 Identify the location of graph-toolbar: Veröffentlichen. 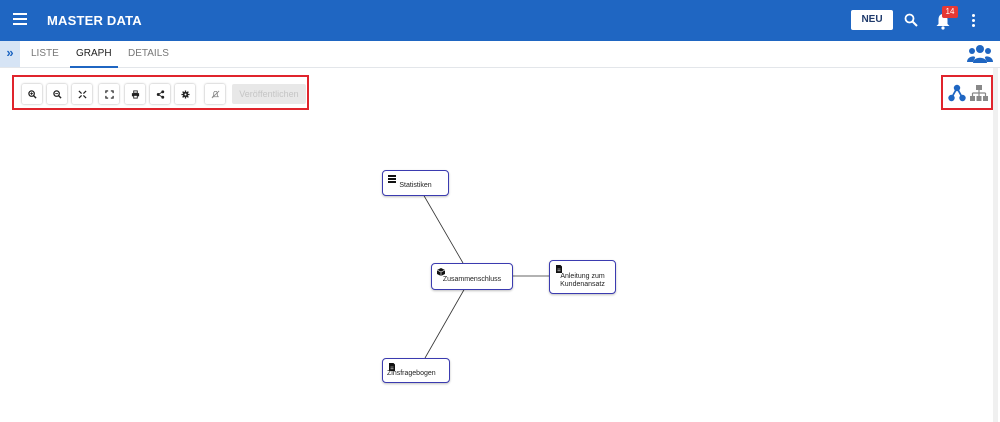
(160, 92).